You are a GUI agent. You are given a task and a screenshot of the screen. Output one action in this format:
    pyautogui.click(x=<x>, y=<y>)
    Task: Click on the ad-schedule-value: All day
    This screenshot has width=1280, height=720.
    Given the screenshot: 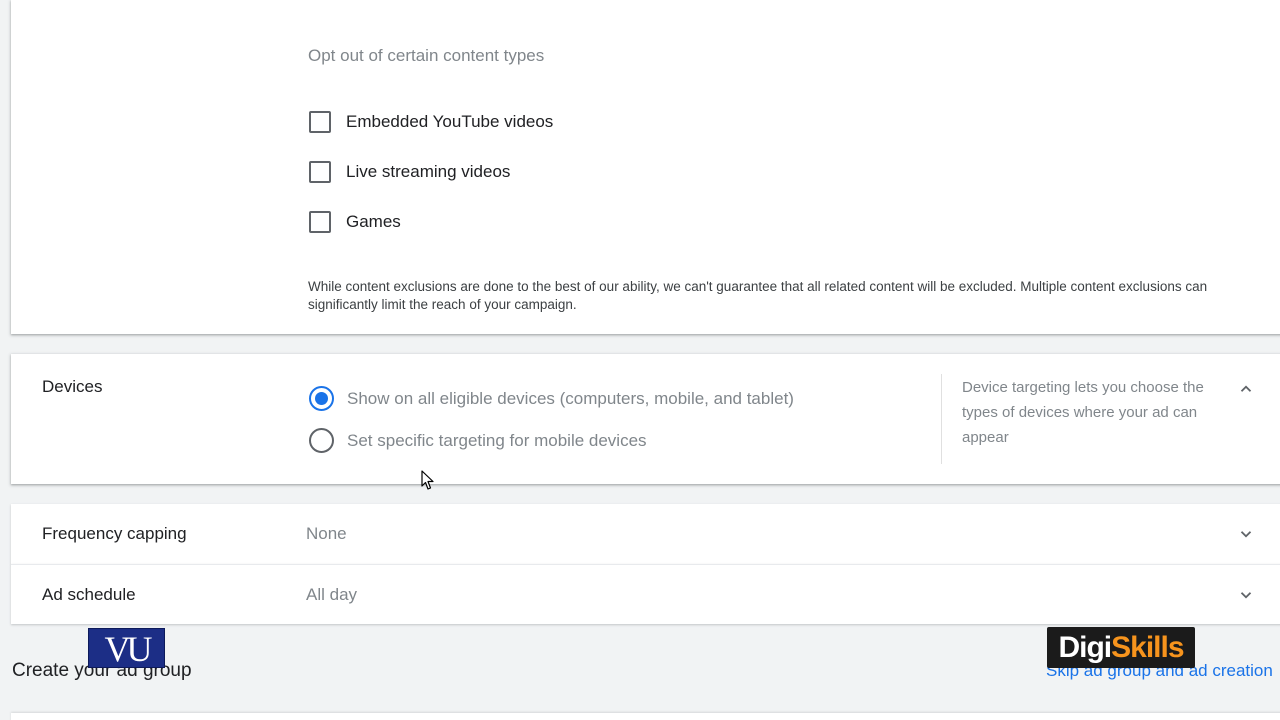 What is the action you would take?
    pyautogui.click(x=332, y=594)
    